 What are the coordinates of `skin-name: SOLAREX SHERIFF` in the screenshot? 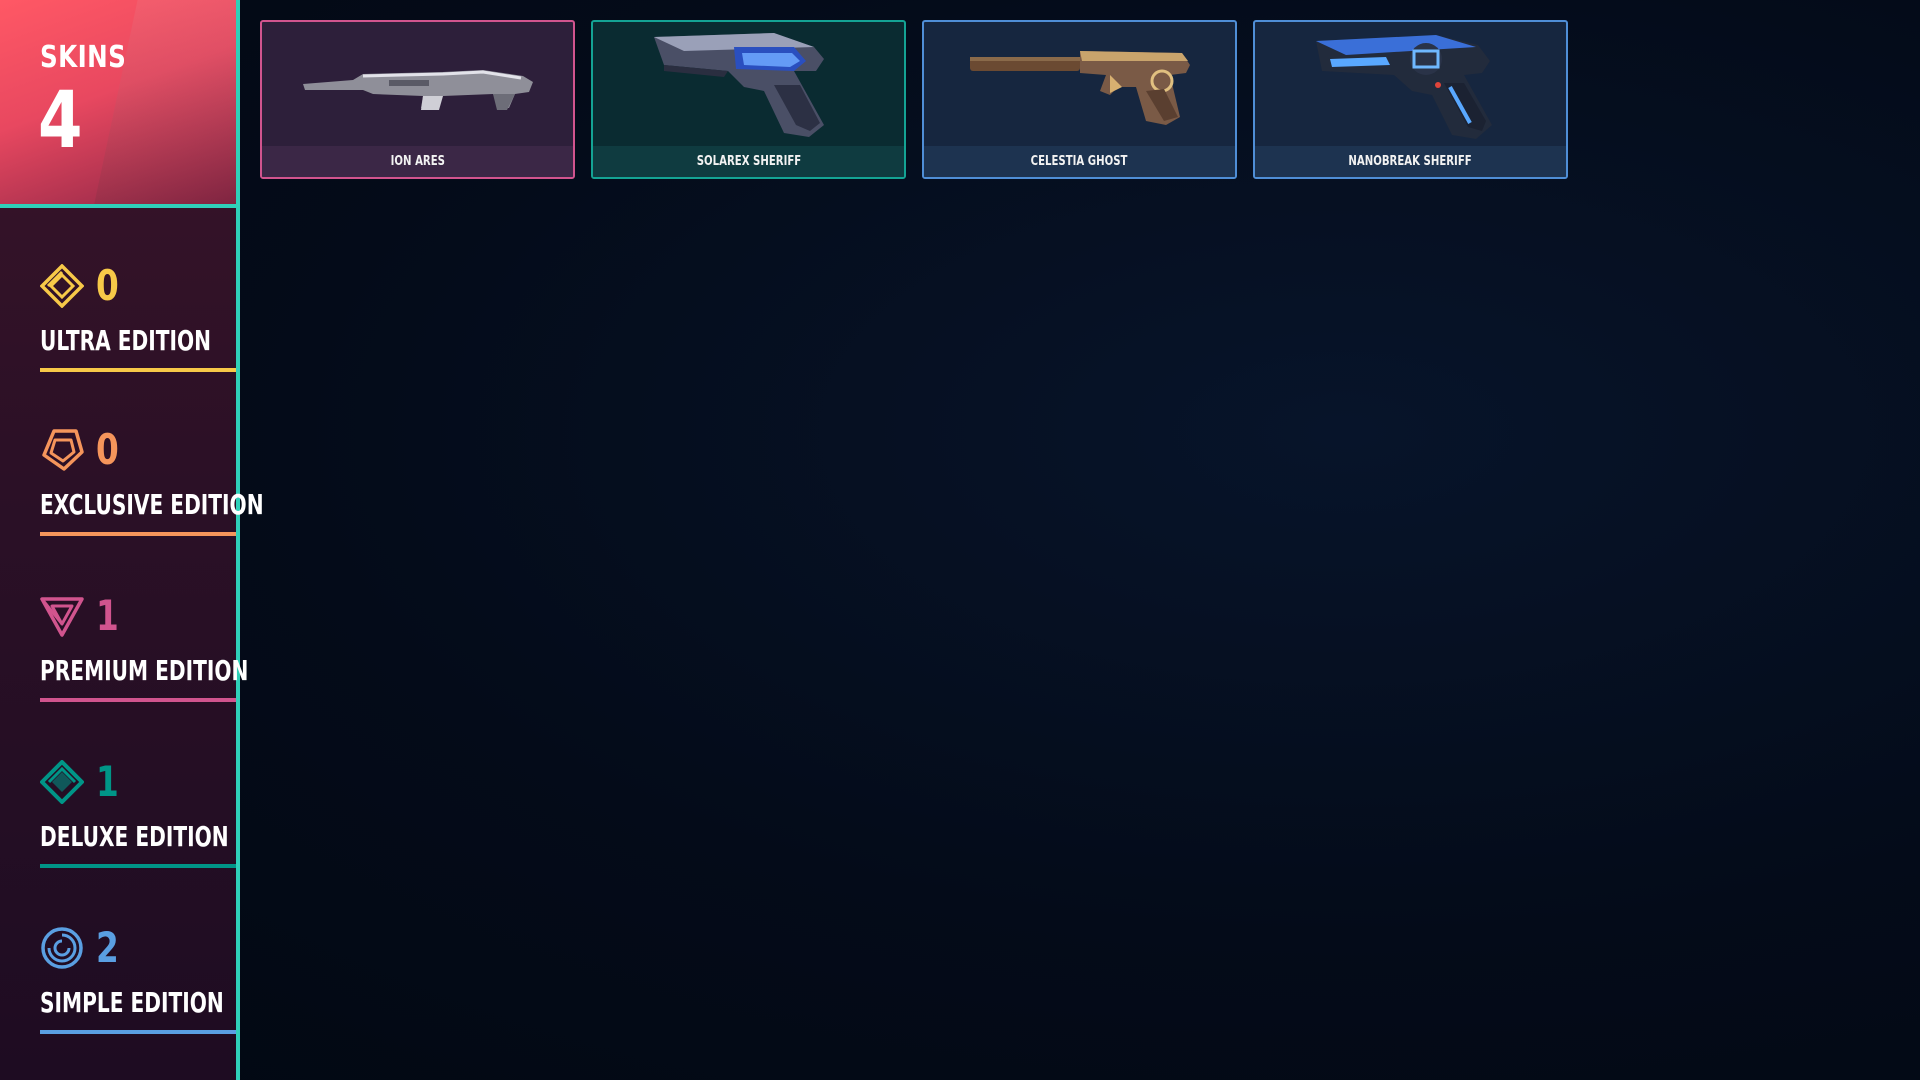 It's located at (748, 161).